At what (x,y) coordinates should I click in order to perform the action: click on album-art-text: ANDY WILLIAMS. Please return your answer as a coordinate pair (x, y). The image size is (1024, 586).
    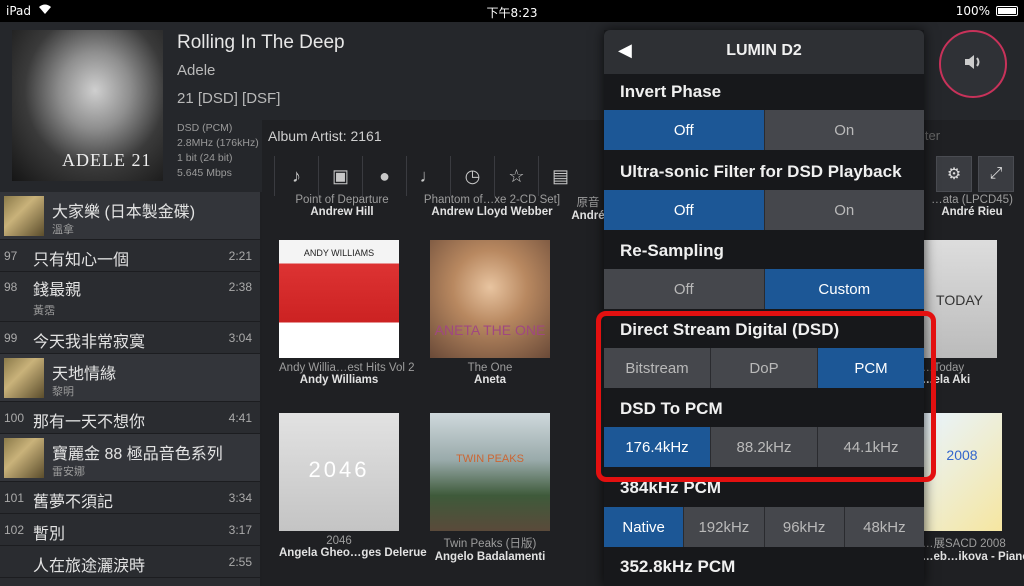
    Looking at the image, I should click on (339, 253).